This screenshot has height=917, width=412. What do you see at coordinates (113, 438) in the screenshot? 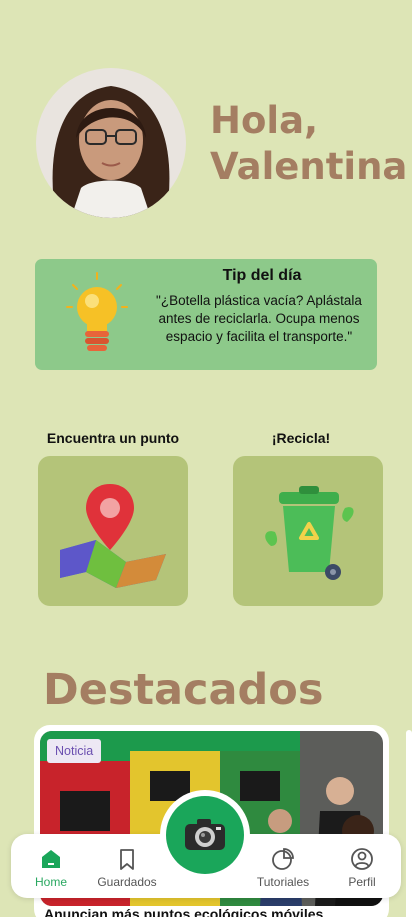
I see `find-point-label: Encuentra un punto` at bounding box center [113, 438].